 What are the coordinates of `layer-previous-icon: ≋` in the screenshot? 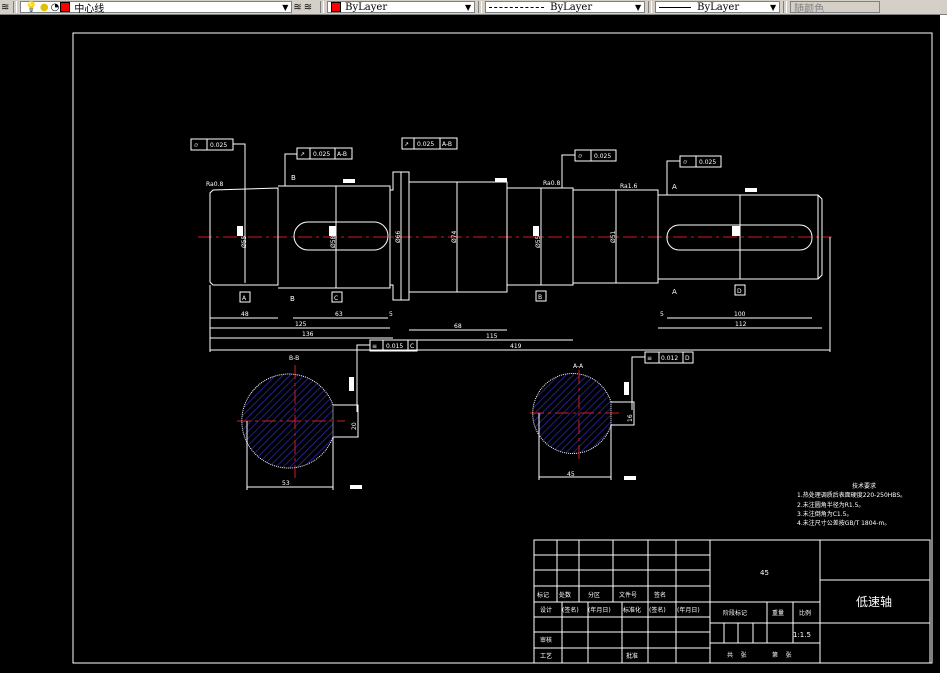 It's located at (308, 7).